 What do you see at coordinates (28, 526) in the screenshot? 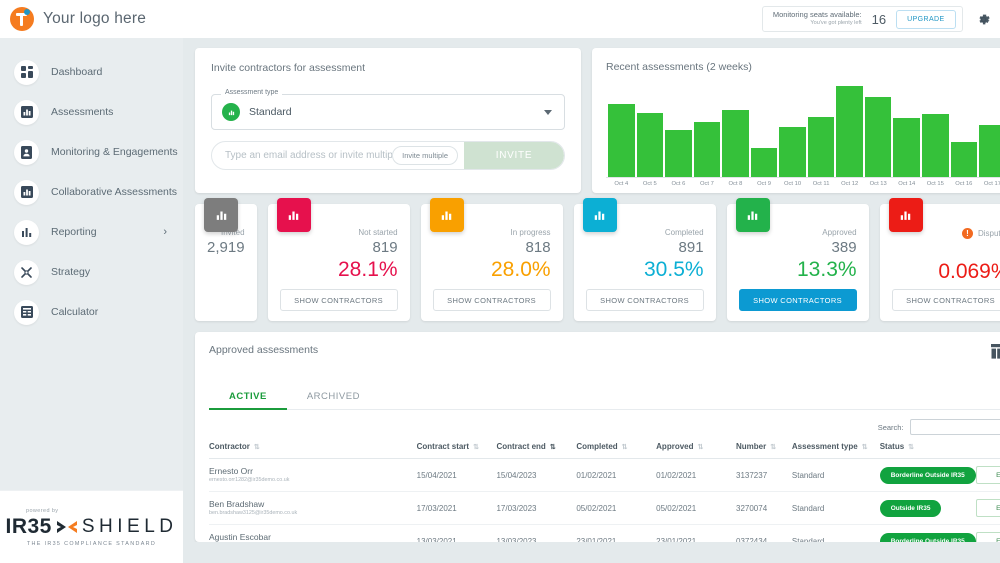
I see `ir35-wordmark: IR35` at bounding box center [28, 526].